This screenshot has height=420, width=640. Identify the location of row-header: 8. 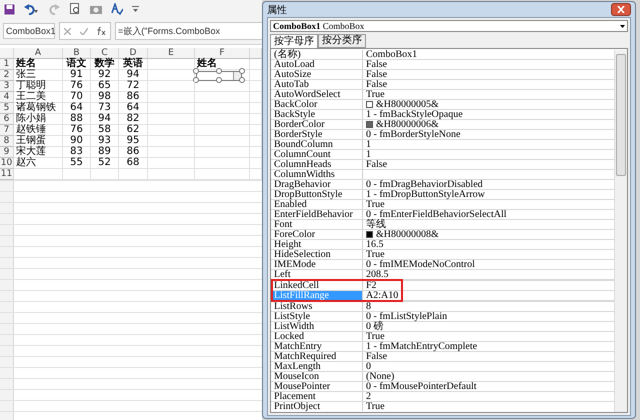
(7, 141).